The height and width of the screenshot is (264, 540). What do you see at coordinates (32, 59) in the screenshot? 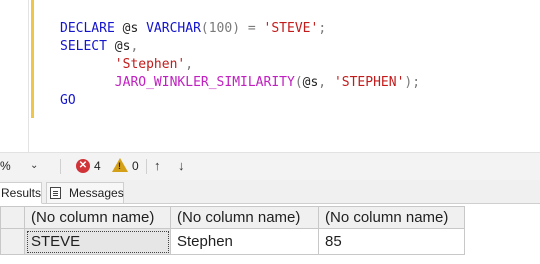
I see `change-tracking-bar` at bounding box center [32, 59].